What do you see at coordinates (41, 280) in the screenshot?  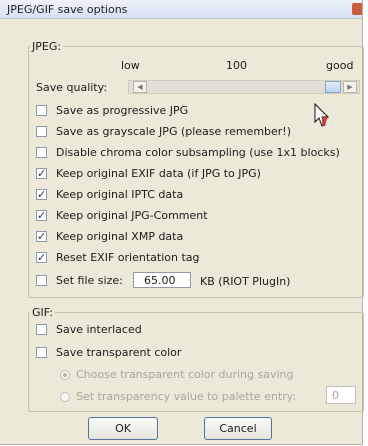 I see `set-file-size-checkbox` at bounding box center [41, 280].